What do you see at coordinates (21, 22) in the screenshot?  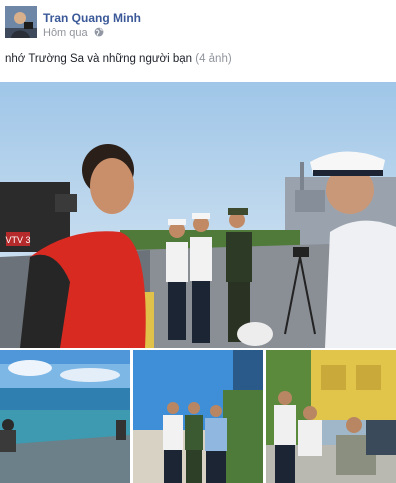 I see `avatar` at bounding box center [21, 22].